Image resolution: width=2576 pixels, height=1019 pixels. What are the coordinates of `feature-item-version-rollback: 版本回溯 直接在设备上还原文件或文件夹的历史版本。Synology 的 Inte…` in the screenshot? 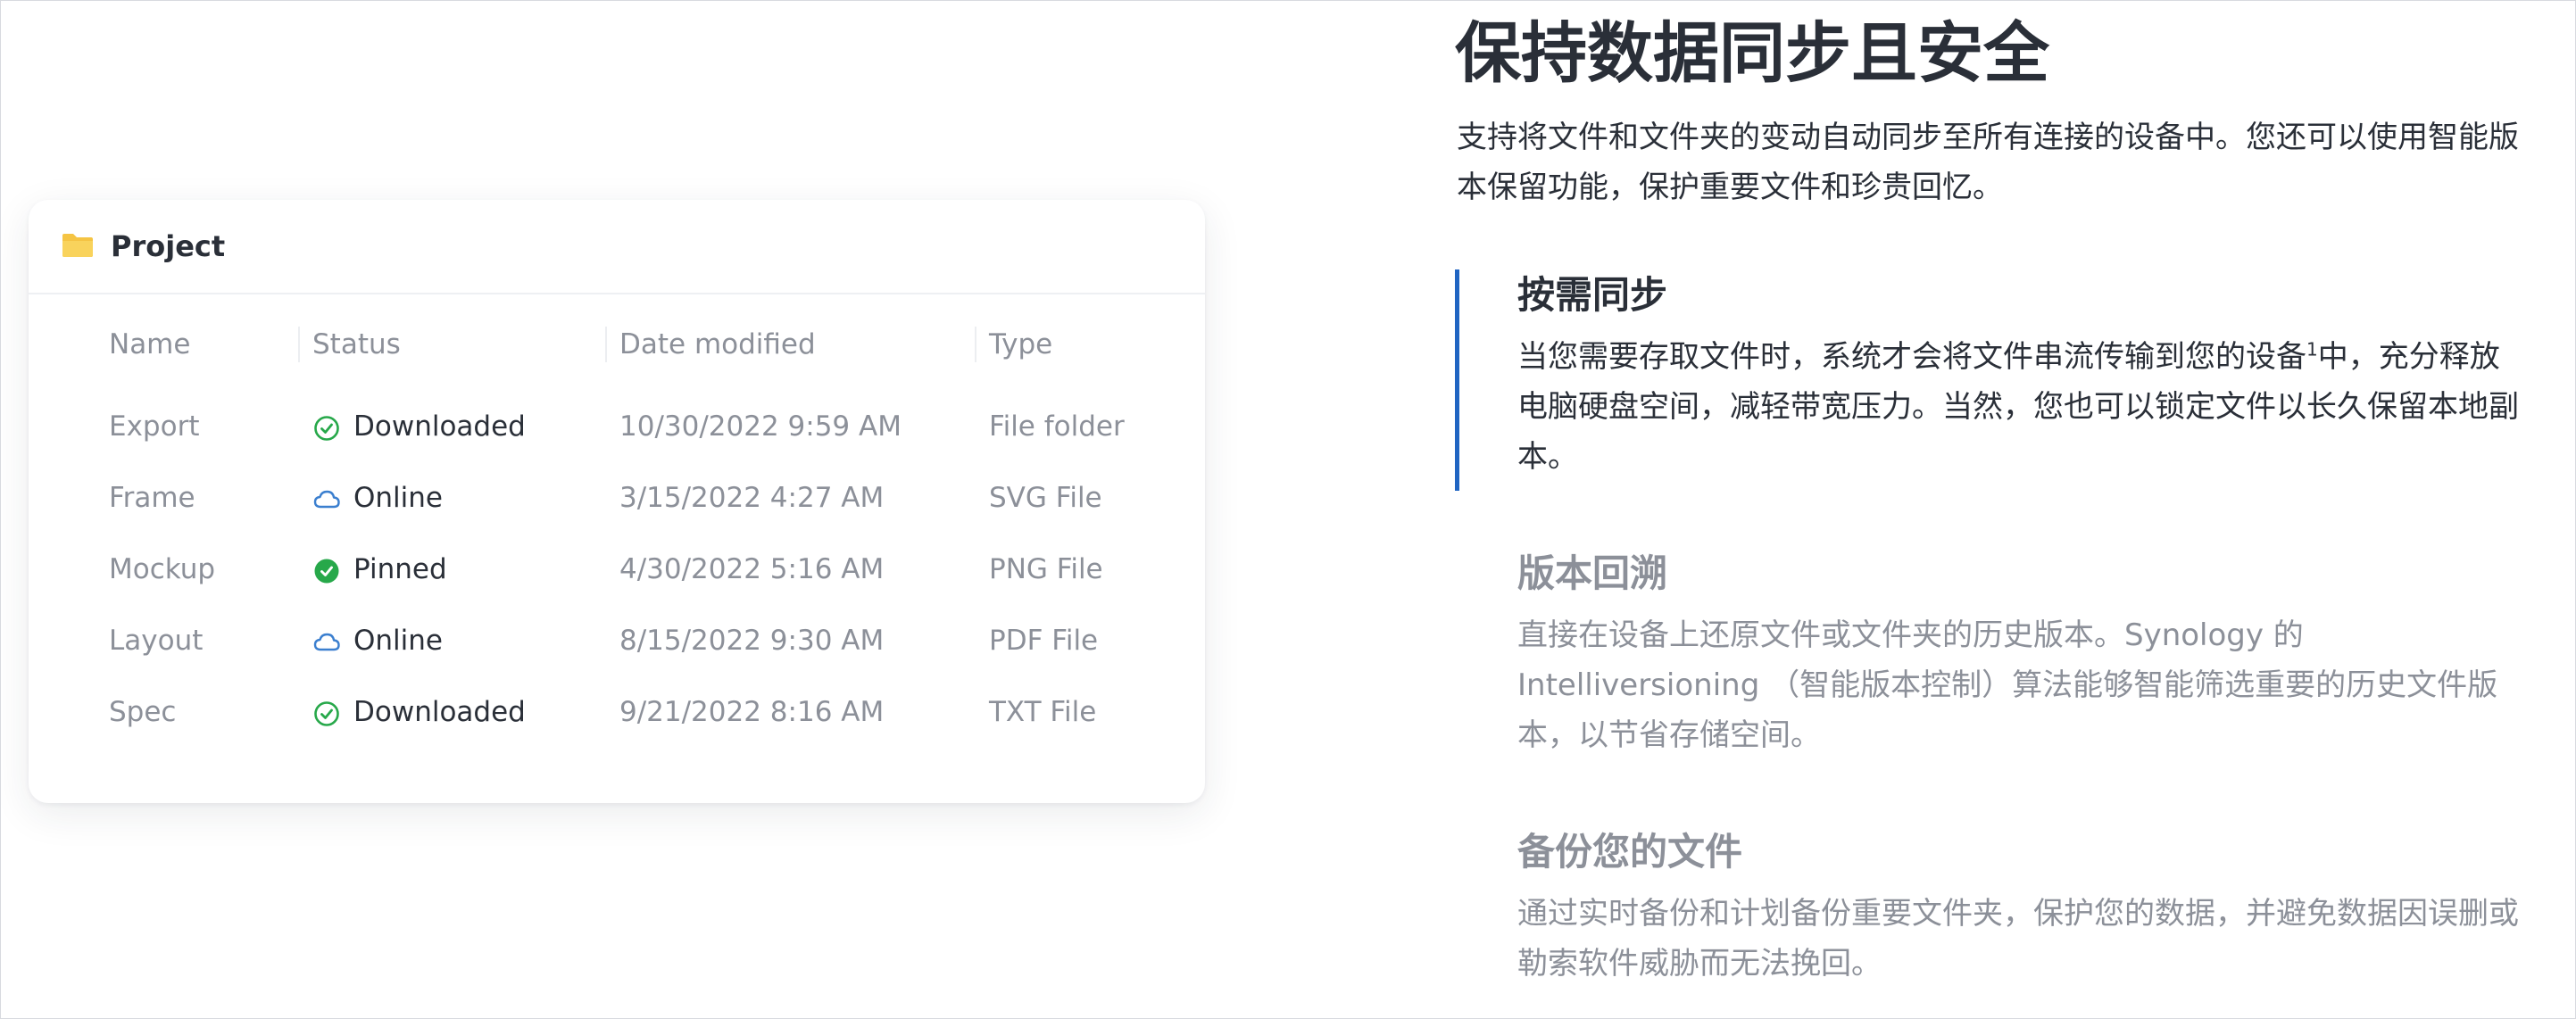 It's located at (2022, 654).